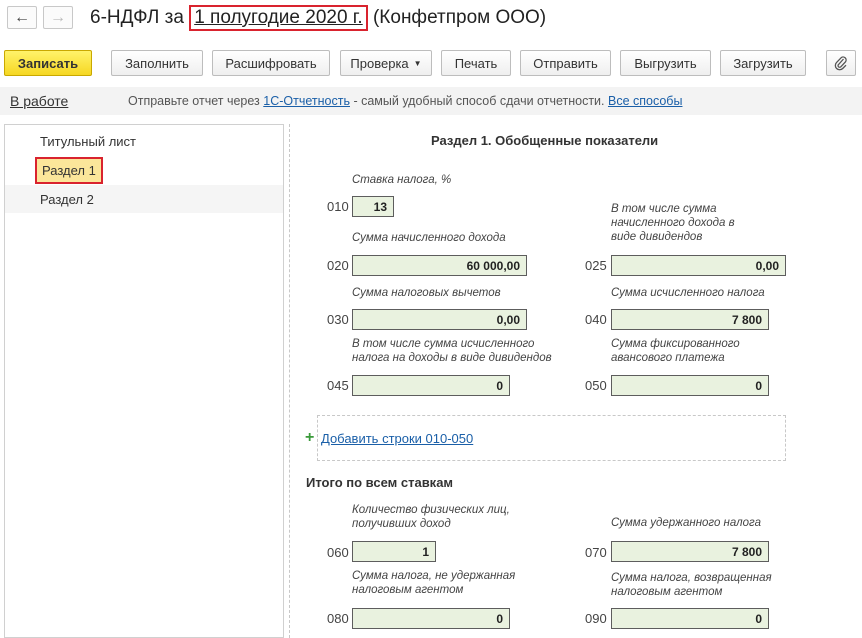  Describe the element at coordinates (596, 385) in the screenshot. I see `f050-code: 050` at that location.